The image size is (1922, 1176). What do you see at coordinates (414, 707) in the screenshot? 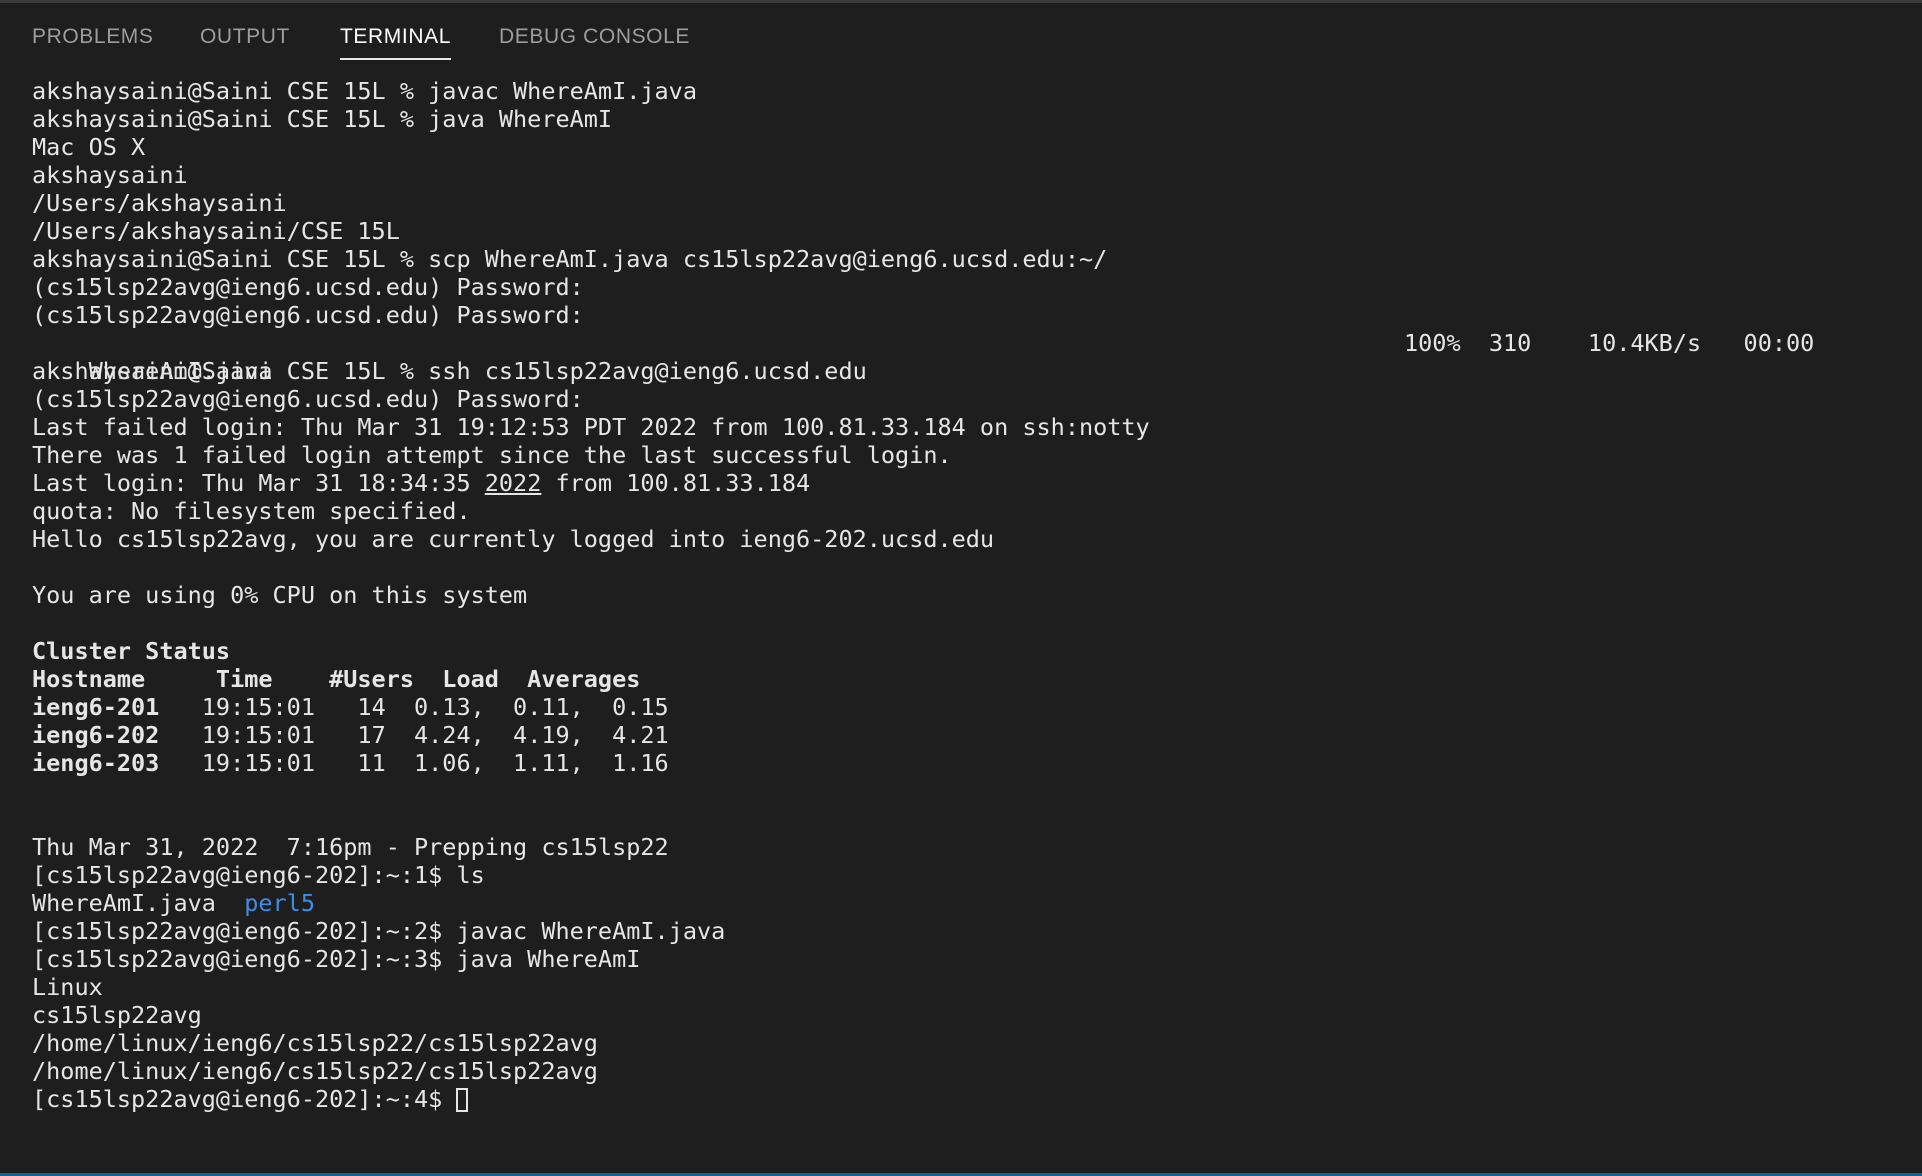
I see `cluster-row-values: 19:15:01 14 0.13, 0.11, 0.15` at bounding box center [414, 707].